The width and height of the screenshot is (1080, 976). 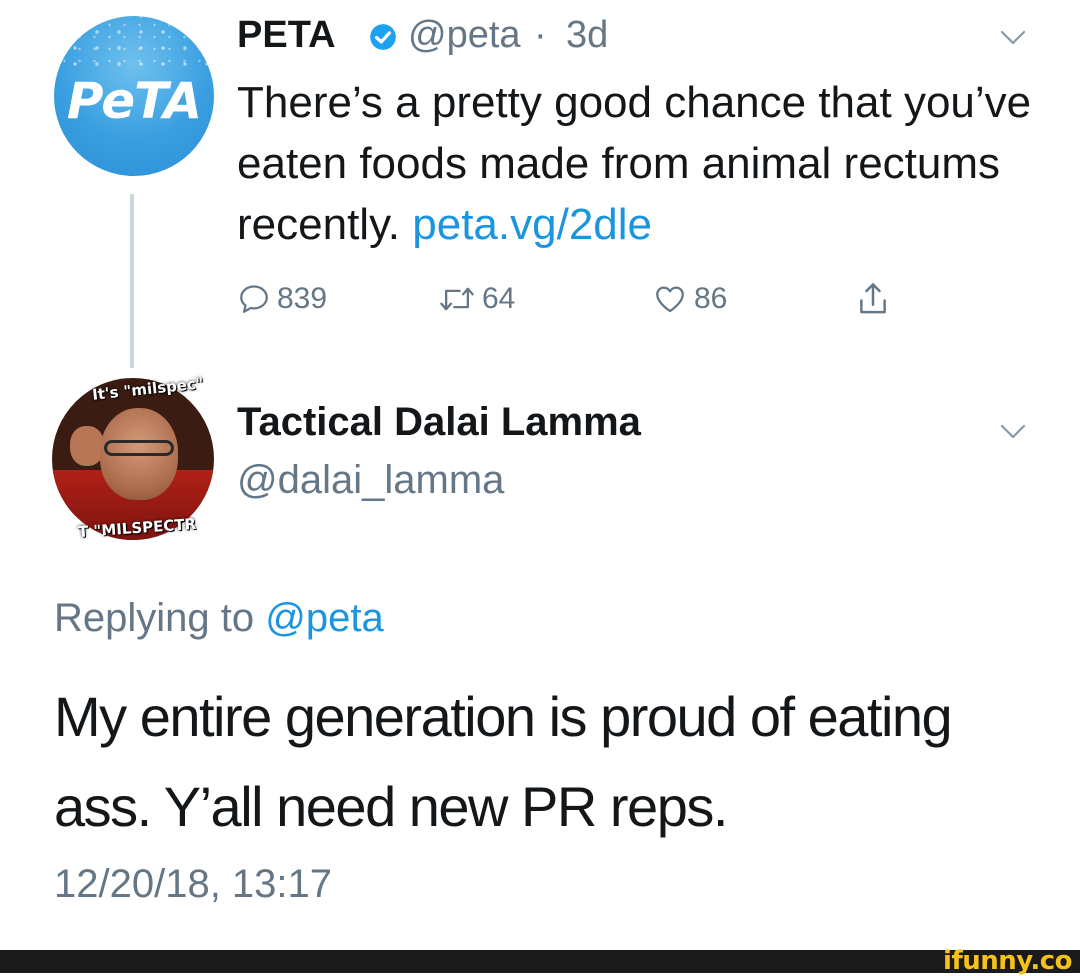 I want to click on retweet-count: 64, so click(x=499, y=298).